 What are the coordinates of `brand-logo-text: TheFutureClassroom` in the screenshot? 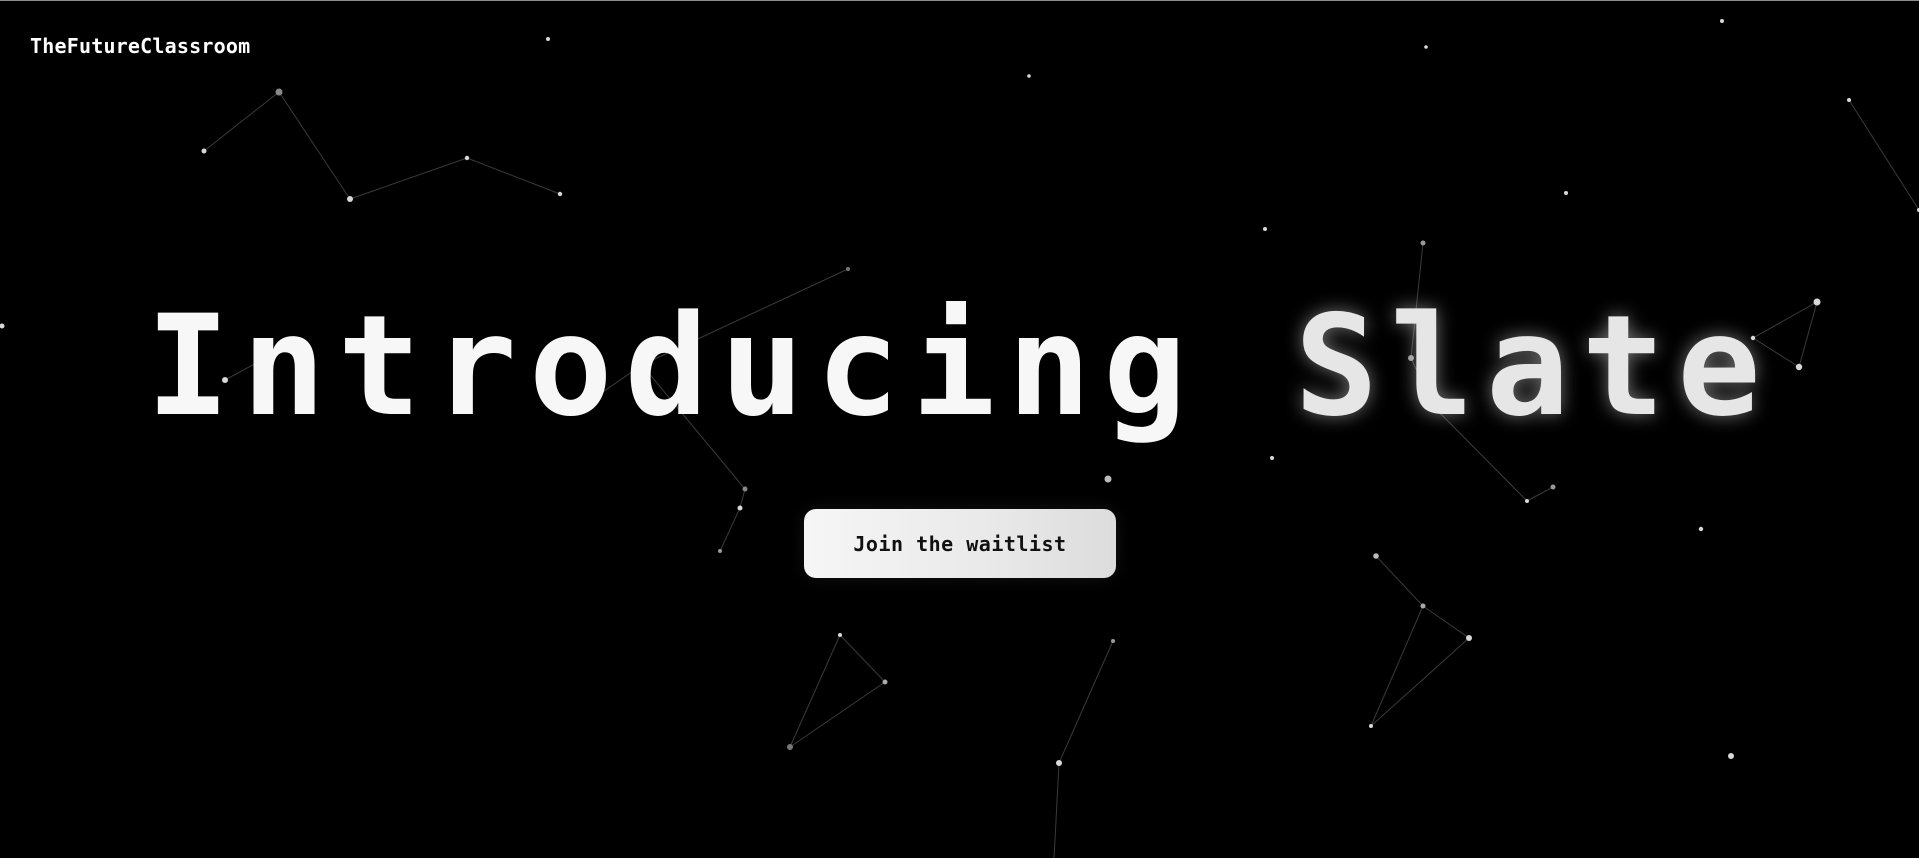 It's located at (140, 46).